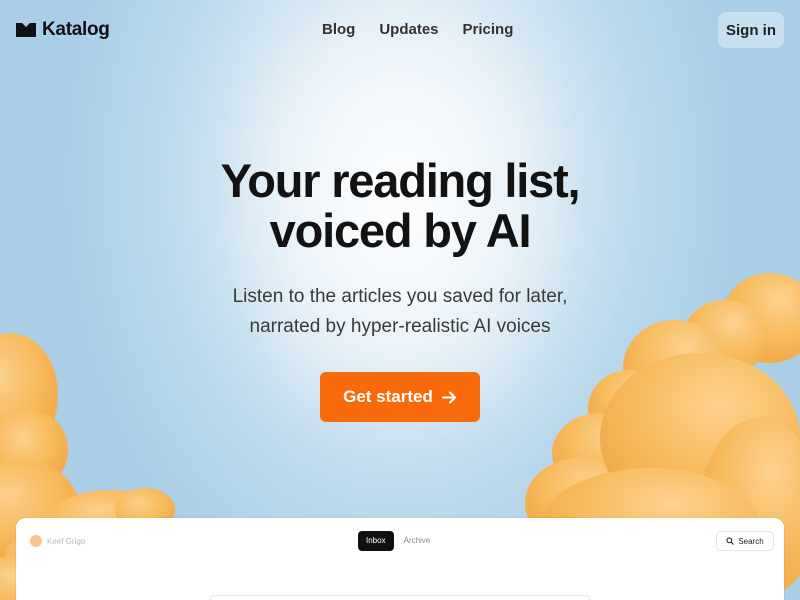 This screenshot has height=600, width=800. Describe the element at coordinates (400, 559) in the screenshot. I see `app-preview: Keef Grigo Inbox Archive Search` at that location.